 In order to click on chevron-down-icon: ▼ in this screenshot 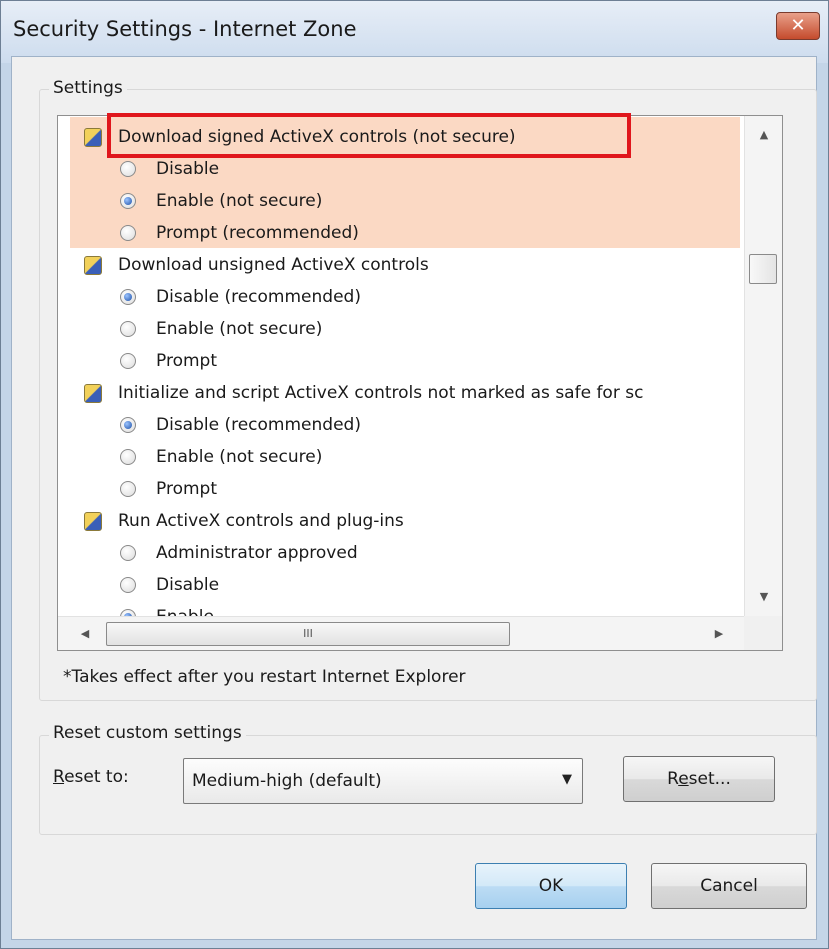, I will do `click(567, 779)`.